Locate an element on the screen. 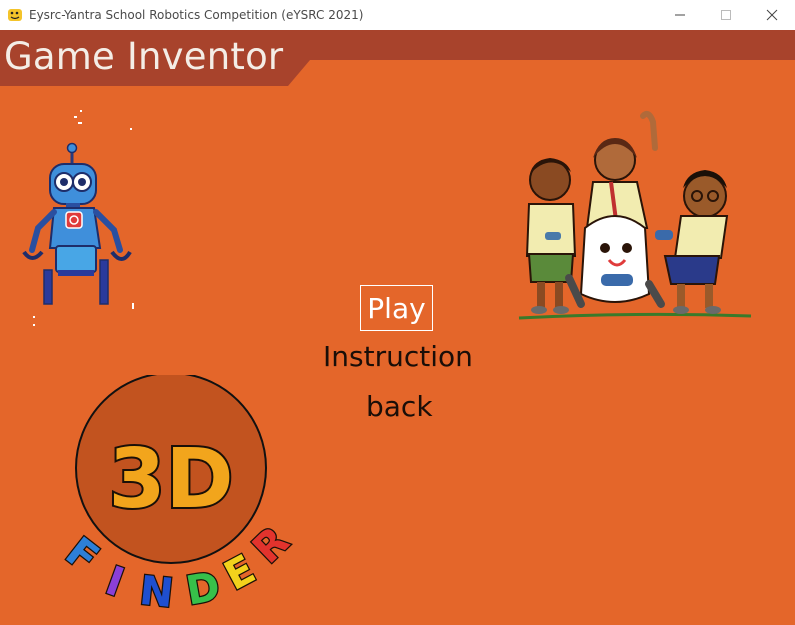  logo-letter-e: E is located at coordinates (240, 572).